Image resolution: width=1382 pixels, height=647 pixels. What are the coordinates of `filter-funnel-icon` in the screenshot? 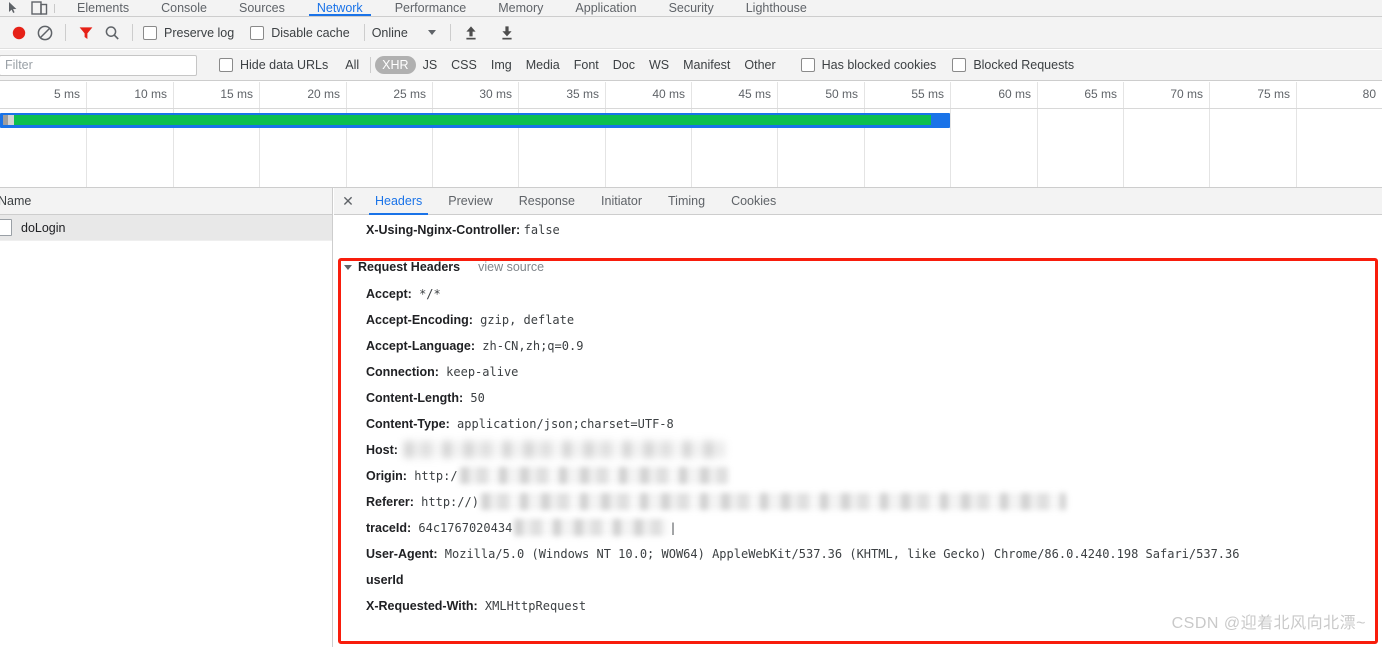 It's located at (86, 33).